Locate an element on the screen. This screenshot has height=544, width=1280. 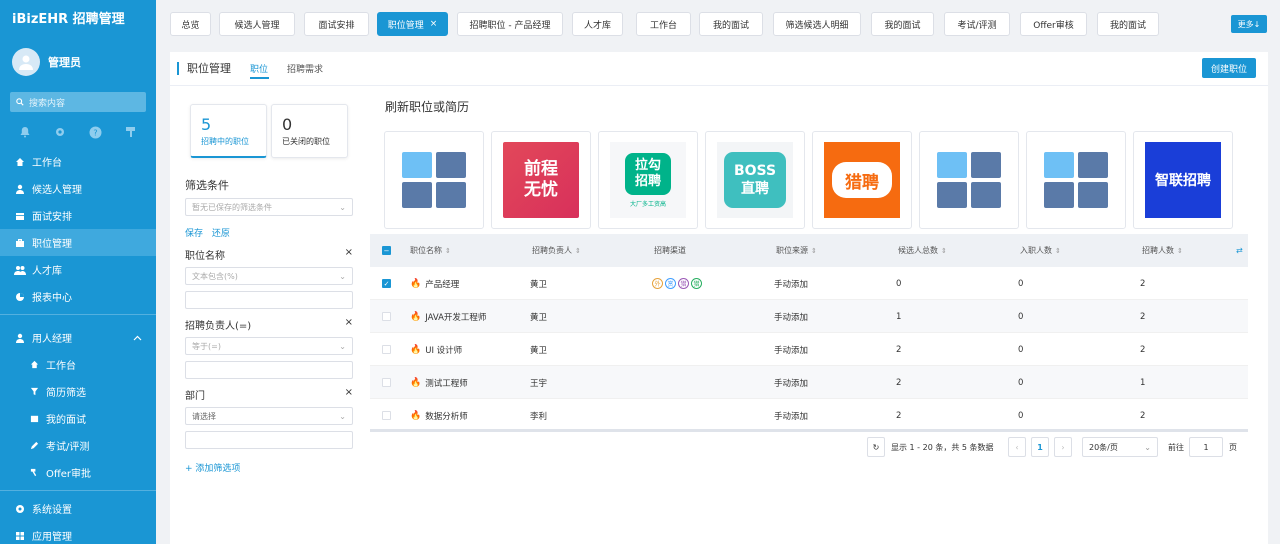
sidebar-search-input: 搜索内容 is located at coordinates (78, 102).